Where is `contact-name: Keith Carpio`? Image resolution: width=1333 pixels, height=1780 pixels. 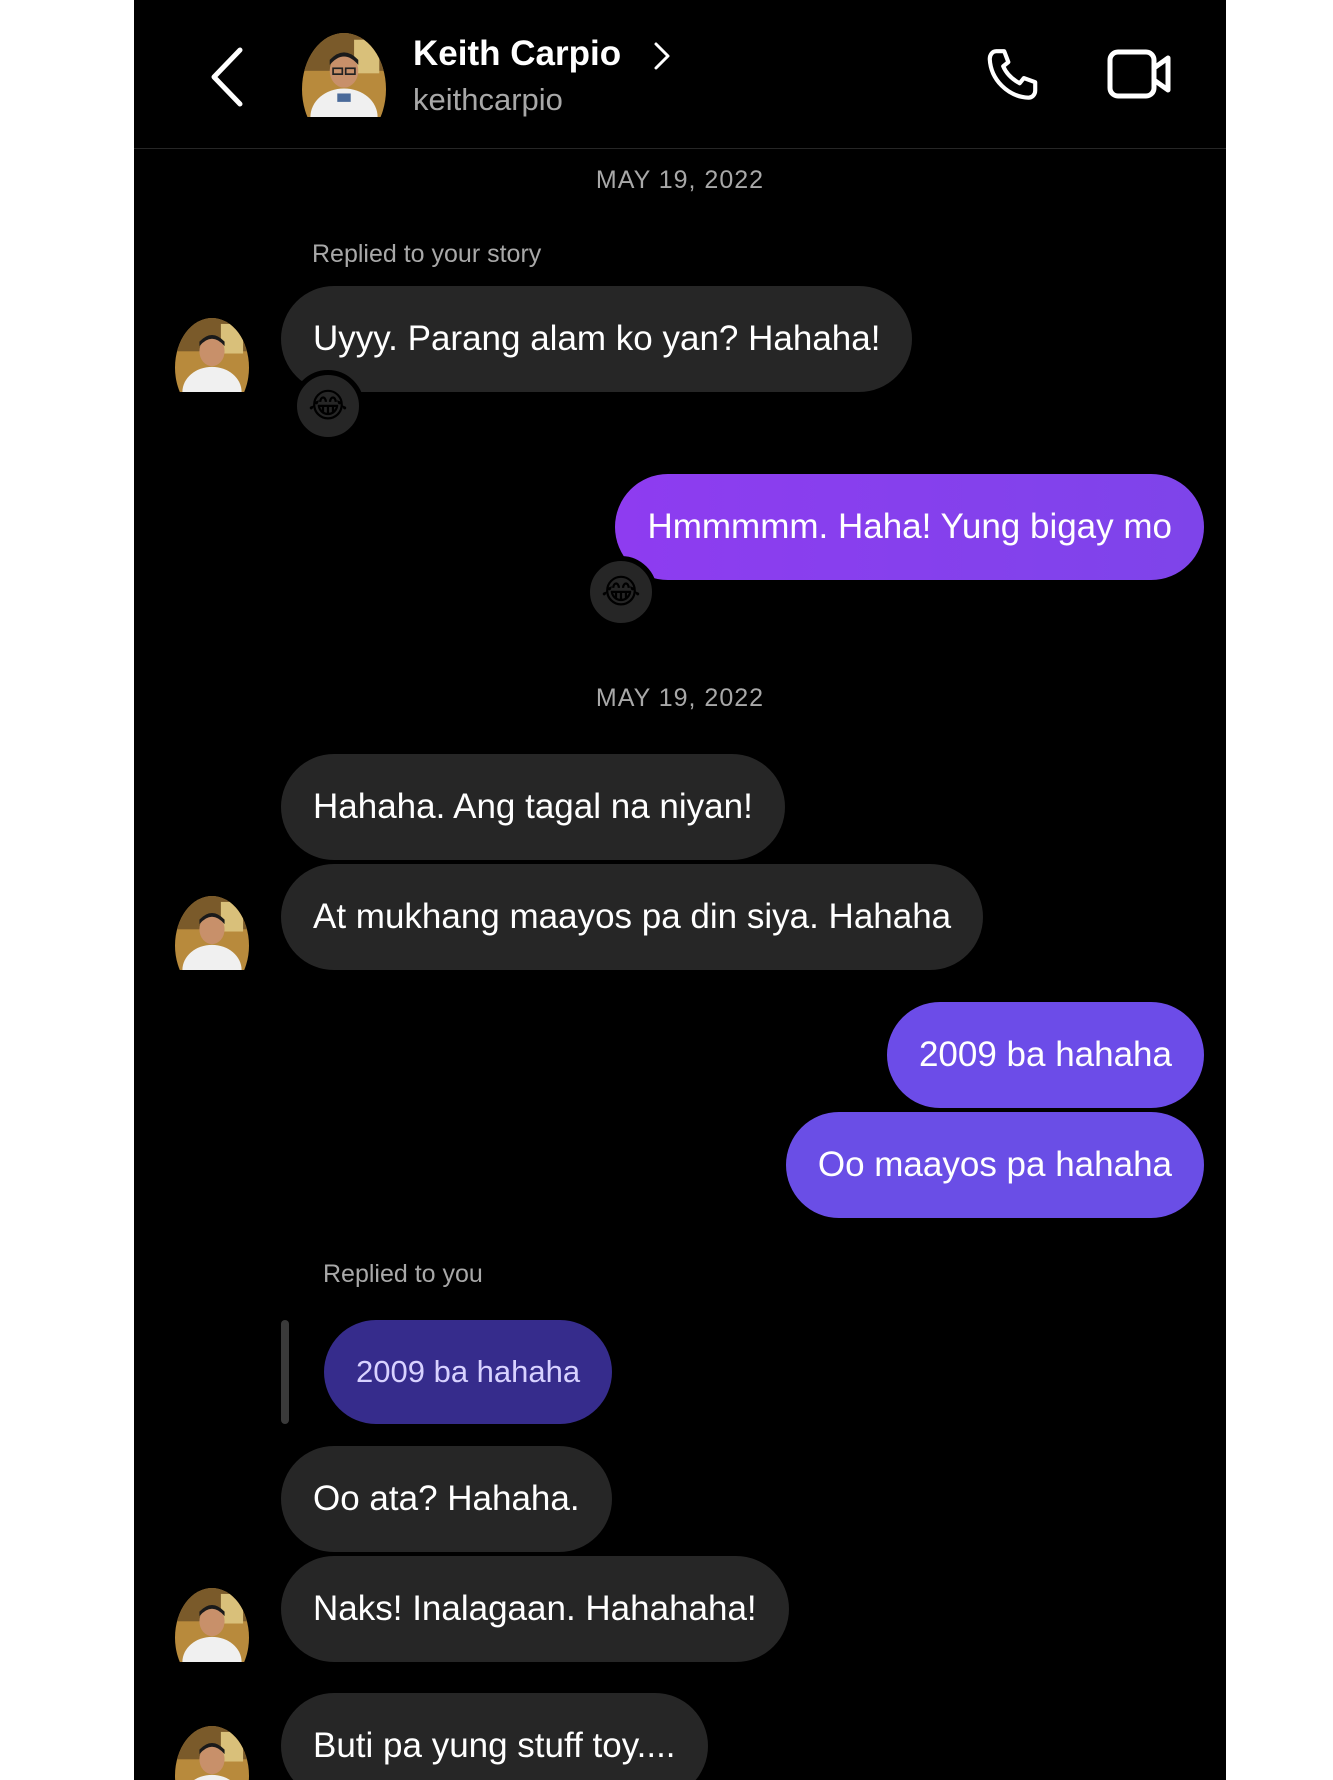 contact-name: Keith Carpio is located at coordinates (517, 54).